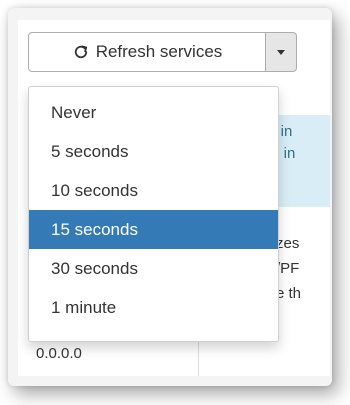 The height and width of the screenshot is (405, 350). Describe the element at coordinates (289, 293) in the screenshot. I see `body-text-line: e th` at that location.